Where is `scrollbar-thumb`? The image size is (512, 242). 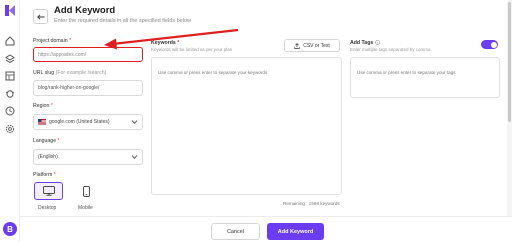
scrollbar-thumb is located at coordinates (509, 62).